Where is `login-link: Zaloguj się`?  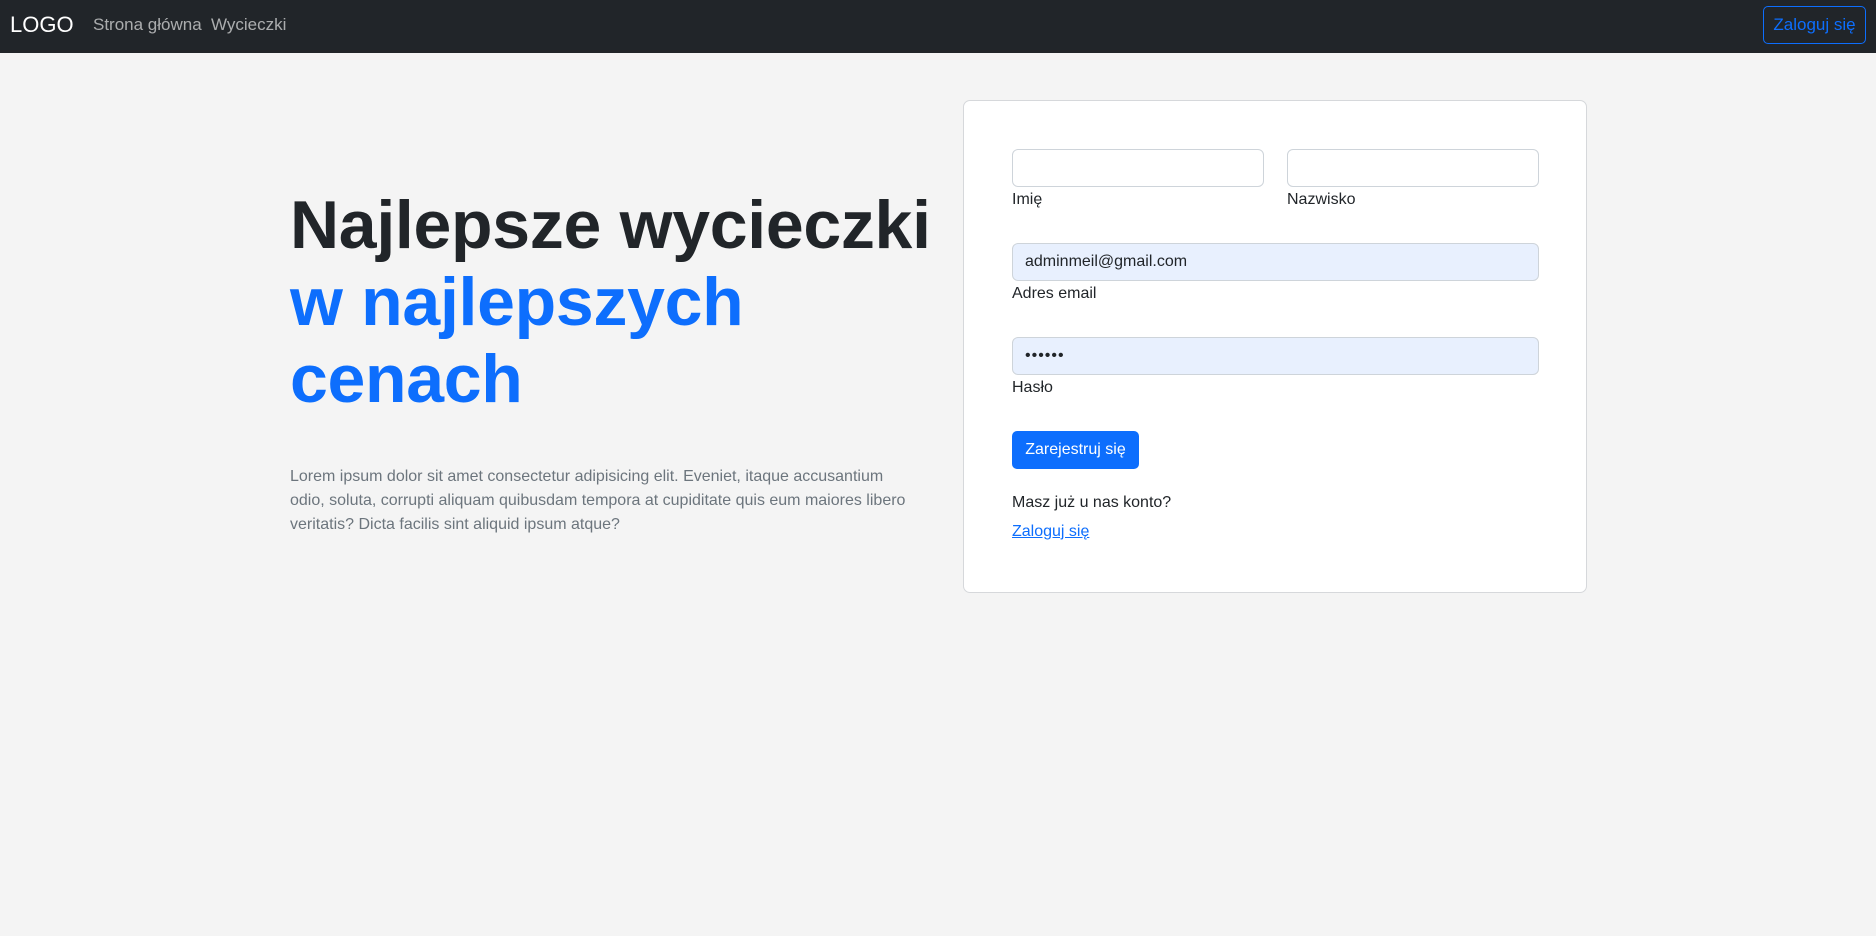 login-link: Zaloguj się is located at coordinates (1050, 532).